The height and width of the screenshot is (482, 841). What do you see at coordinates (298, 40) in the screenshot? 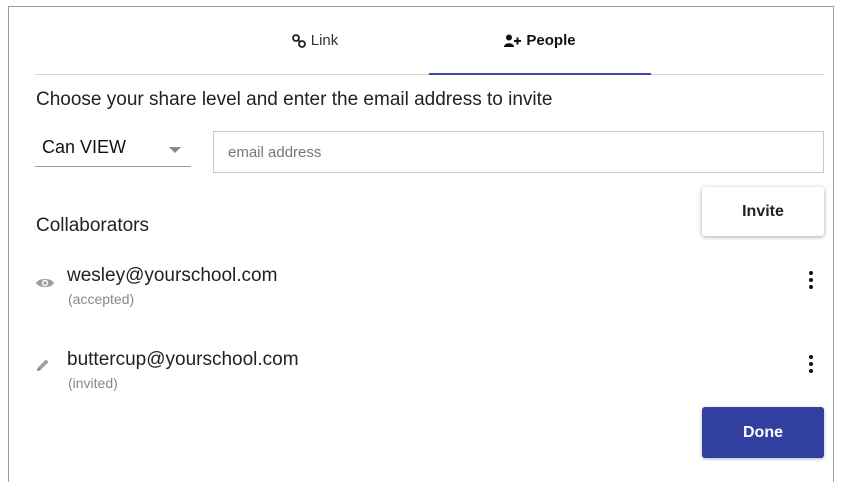
I see `link-icon` at bounding box center [298, 40].